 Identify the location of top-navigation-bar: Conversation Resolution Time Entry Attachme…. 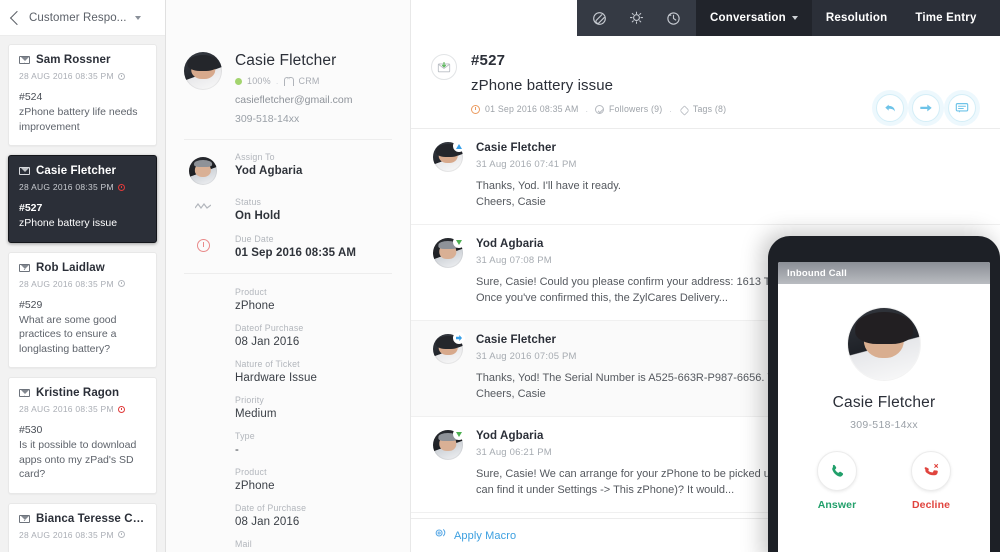
(788, 18).